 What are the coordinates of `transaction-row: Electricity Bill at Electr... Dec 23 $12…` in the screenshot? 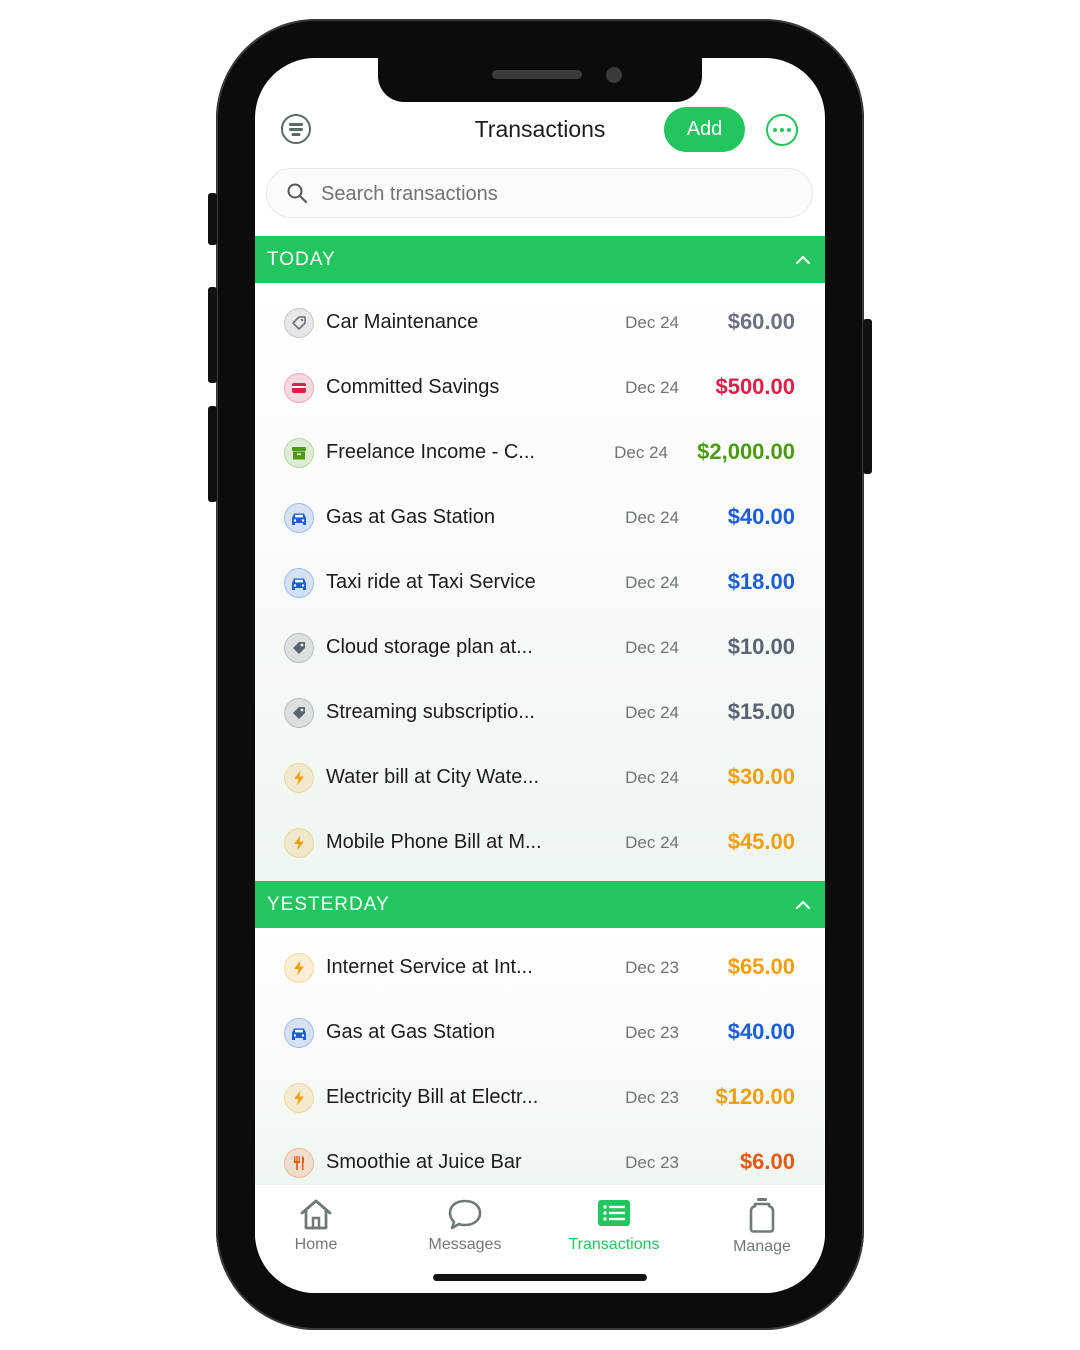 It's located at (540, 1097).